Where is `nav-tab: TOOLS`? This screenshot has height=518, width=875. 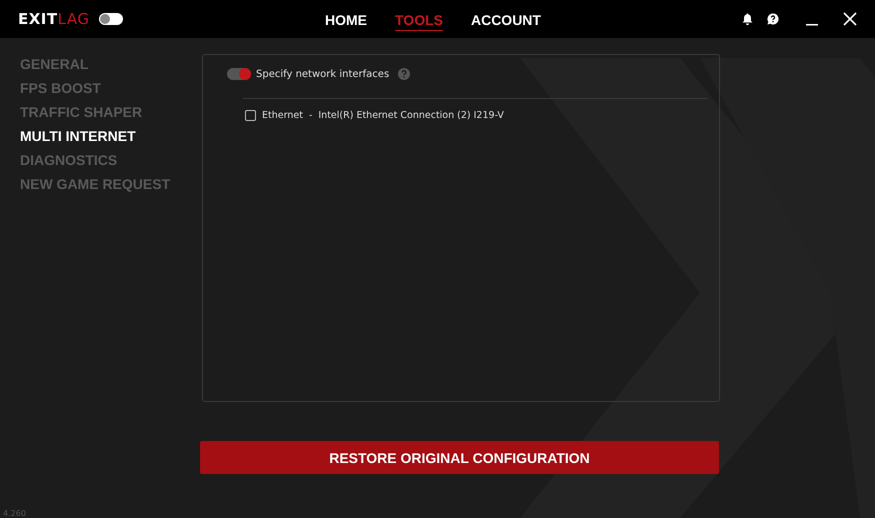 nav-tab: TOOLS is located at coordinates (419, 19).